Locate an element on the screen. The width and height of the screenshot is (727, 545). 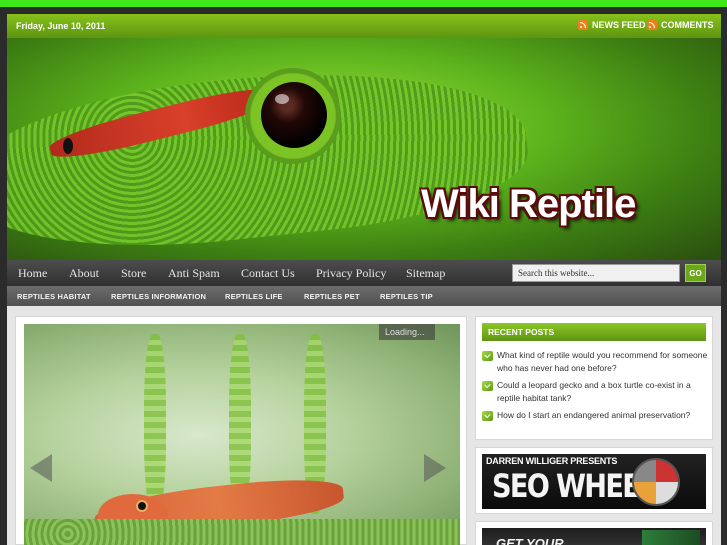
nav-sitemap: Sitemap is located at coordinates (425, 273).